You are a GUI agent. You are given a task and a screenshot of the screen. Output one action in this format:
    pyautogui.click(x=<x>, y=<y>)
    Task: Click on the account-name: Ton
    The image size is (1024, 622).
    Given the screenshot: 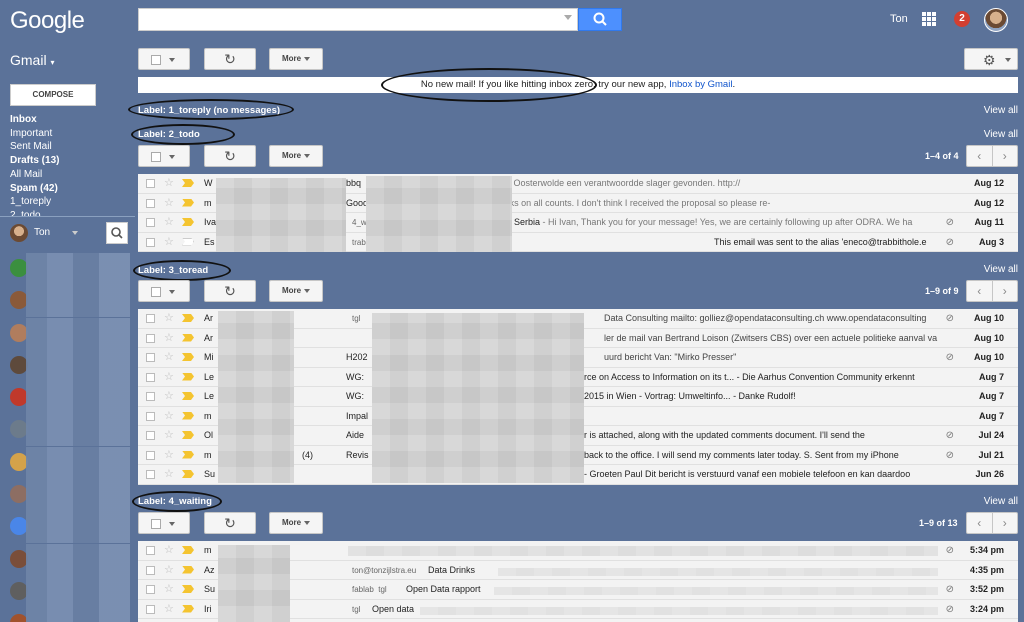 What is the action you would take?
    pyautogui.click(x=899, y=19)
    